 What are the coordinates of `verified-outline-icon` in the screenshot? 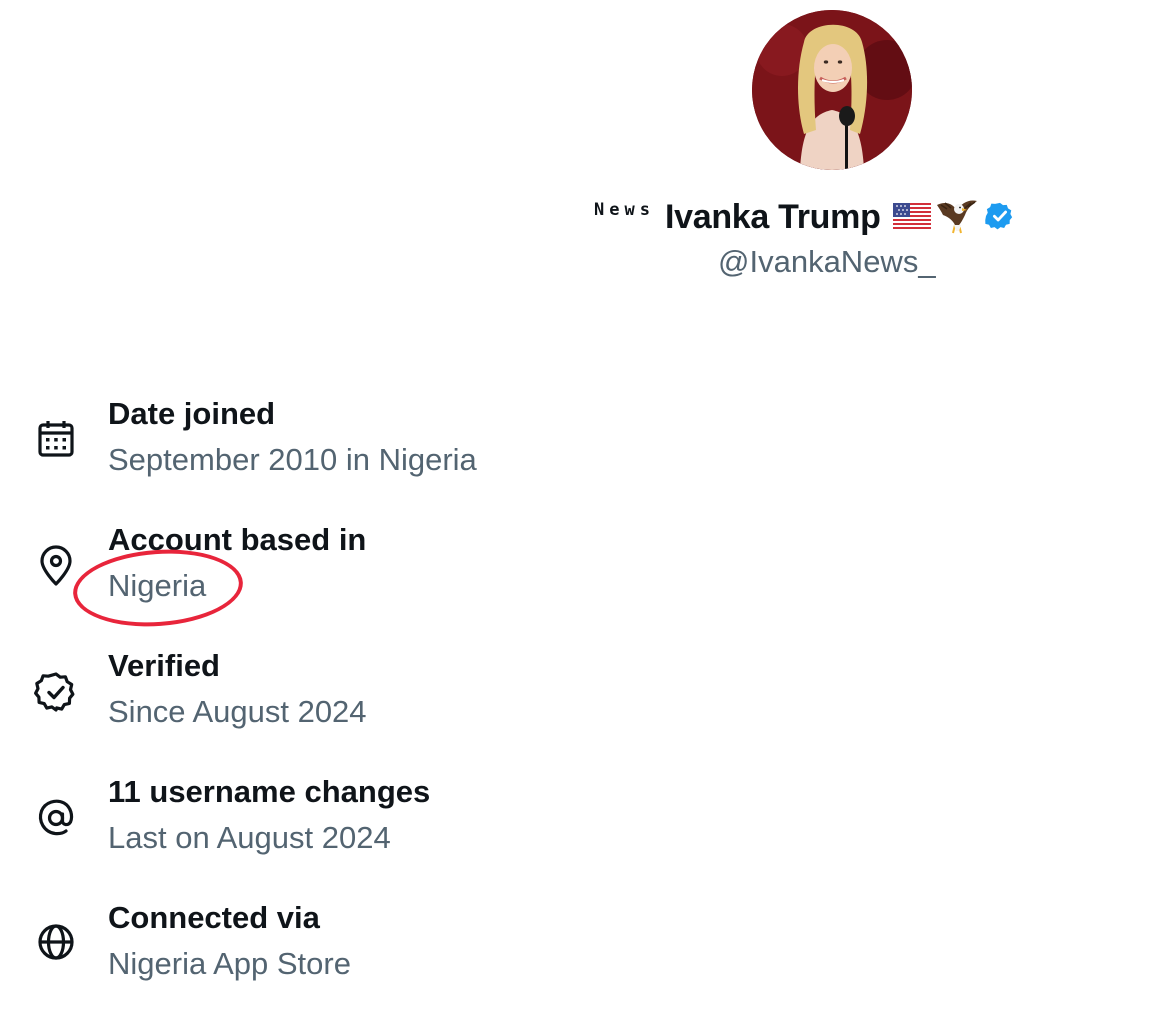 It's located at (56, 692).